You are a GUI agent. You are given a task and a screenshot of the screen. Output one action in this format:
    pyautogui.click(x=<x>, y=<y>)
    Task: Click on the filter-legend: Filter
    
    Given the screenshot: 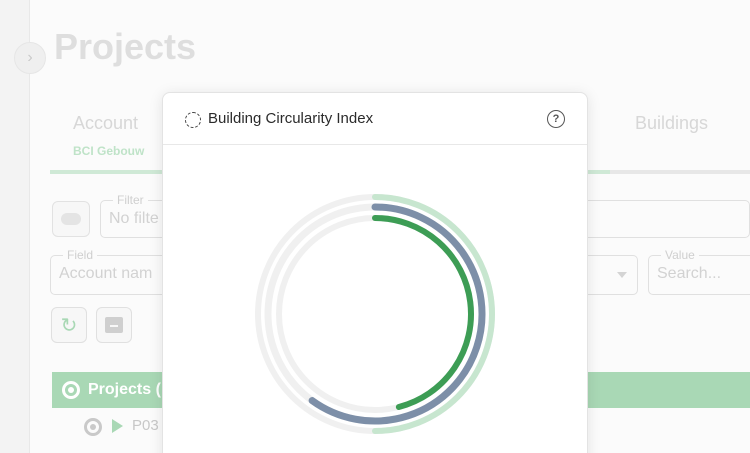 What is the action you would take?
    pyautogui.click(x=130, y=200)
    